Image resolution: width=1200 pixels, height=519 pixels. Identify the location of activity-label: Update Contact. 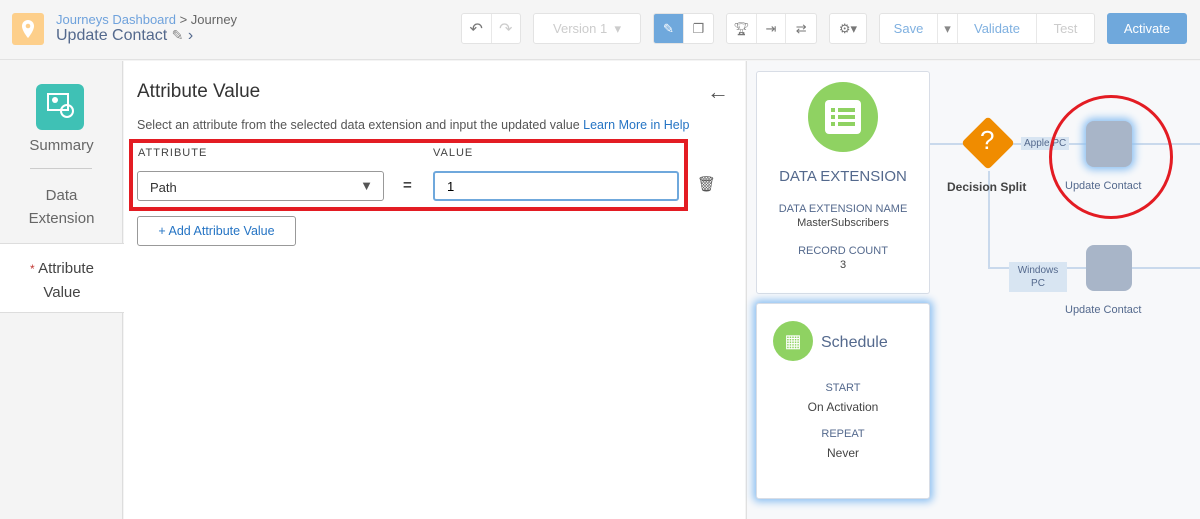
(1103, 310).